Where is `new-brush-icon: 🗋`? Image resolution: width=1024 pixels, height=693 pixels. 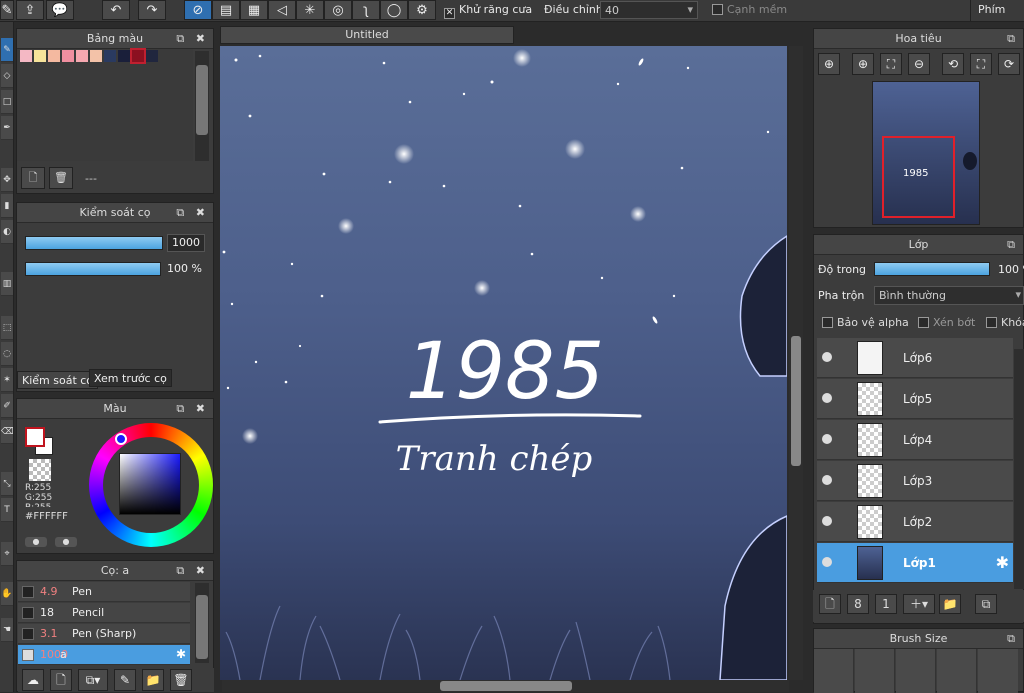
new-brush-icon: 🗋 is located at coordinates (61, 680).